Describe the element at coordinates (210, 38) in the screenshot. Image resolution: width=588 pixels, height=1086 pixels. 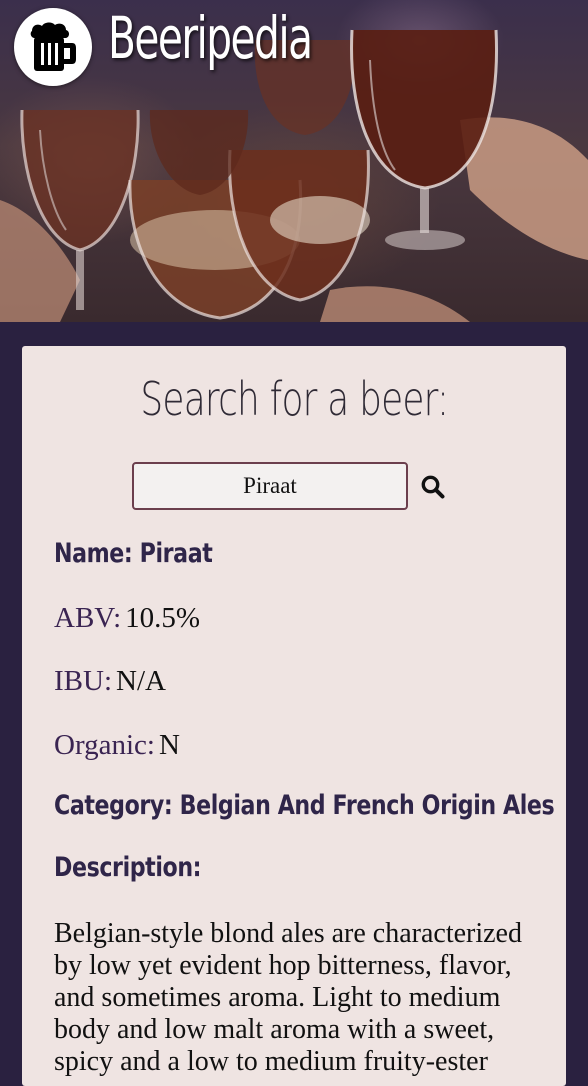
I see `site-title: Beeripedia` at that location.